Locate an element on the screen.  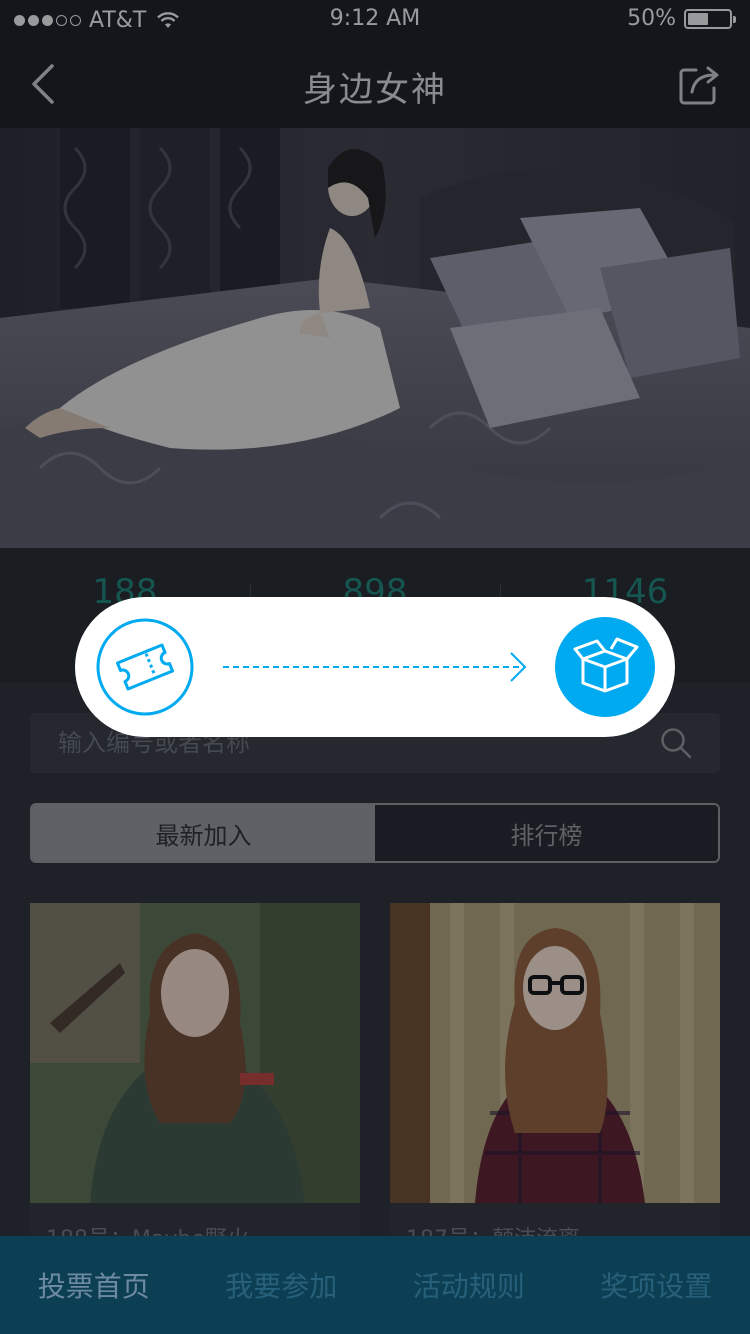
tab-bar-item-rules: 活动规则 is located at coordinates (469, 1285).